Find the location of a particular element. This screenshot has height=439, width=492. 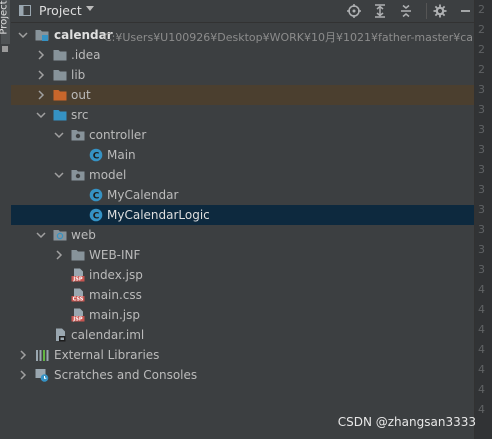

settings-gear-icon is located at coordinates (440, 11).